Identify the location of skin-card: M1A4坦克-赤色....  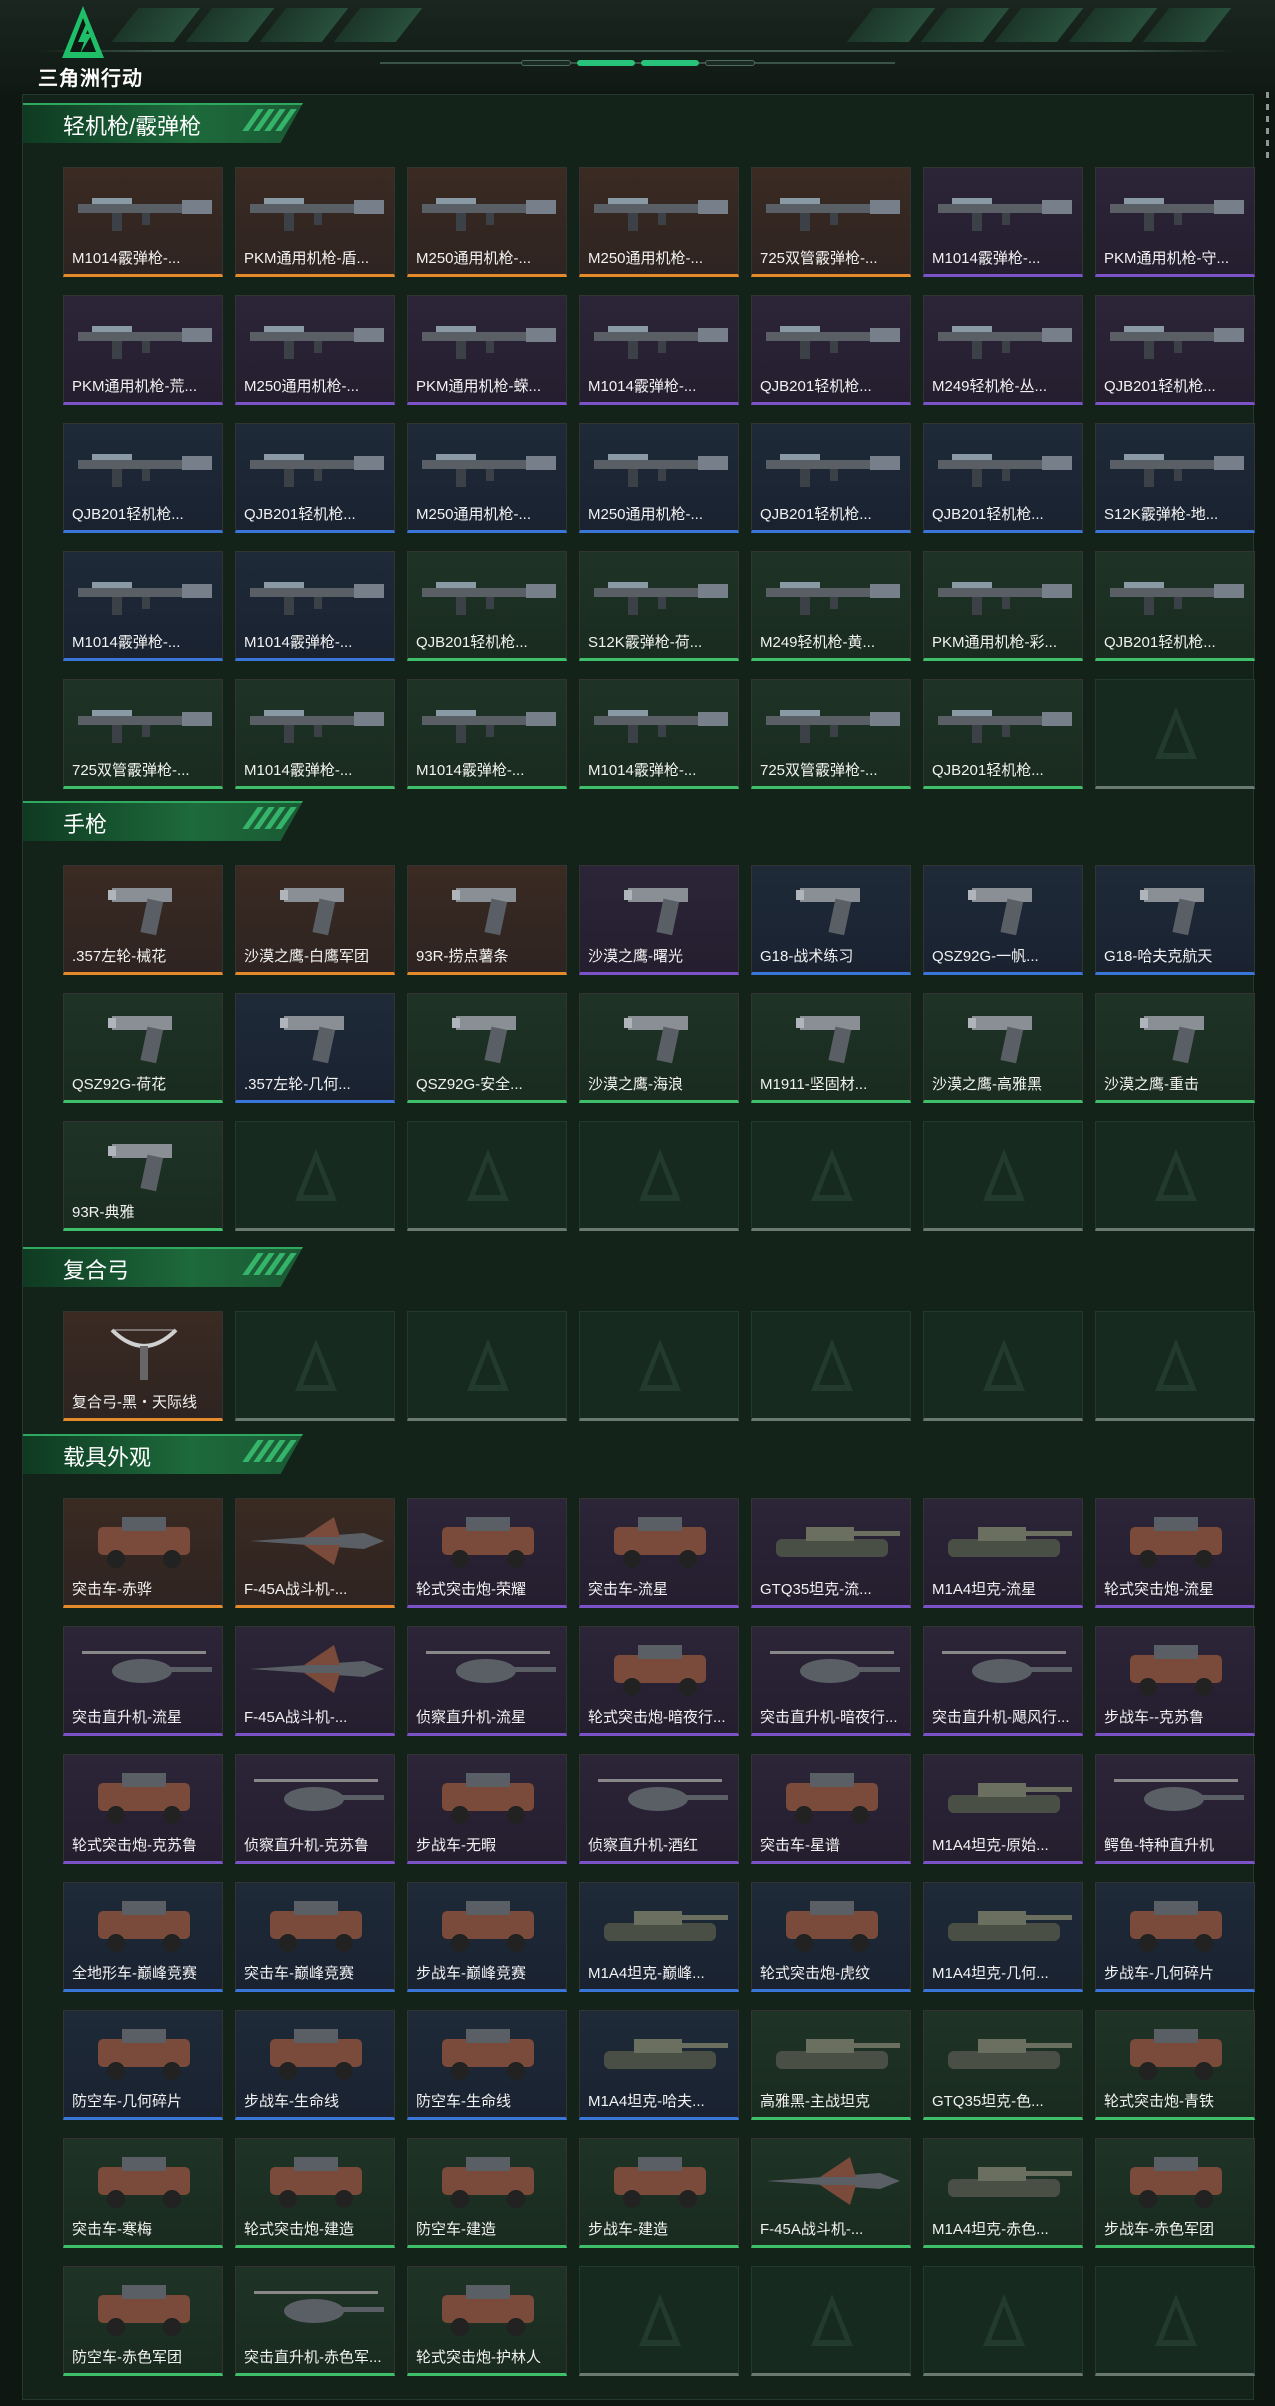
(1003, 2193).